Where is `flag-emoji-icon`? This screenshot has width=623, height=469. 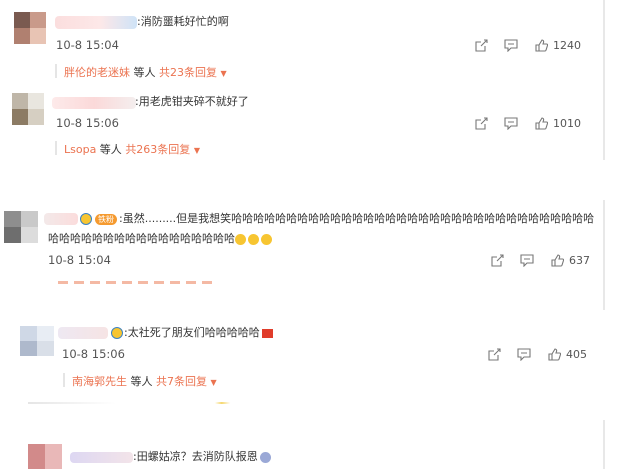
flag-emoji-icon is located at coordinates (267, 333).